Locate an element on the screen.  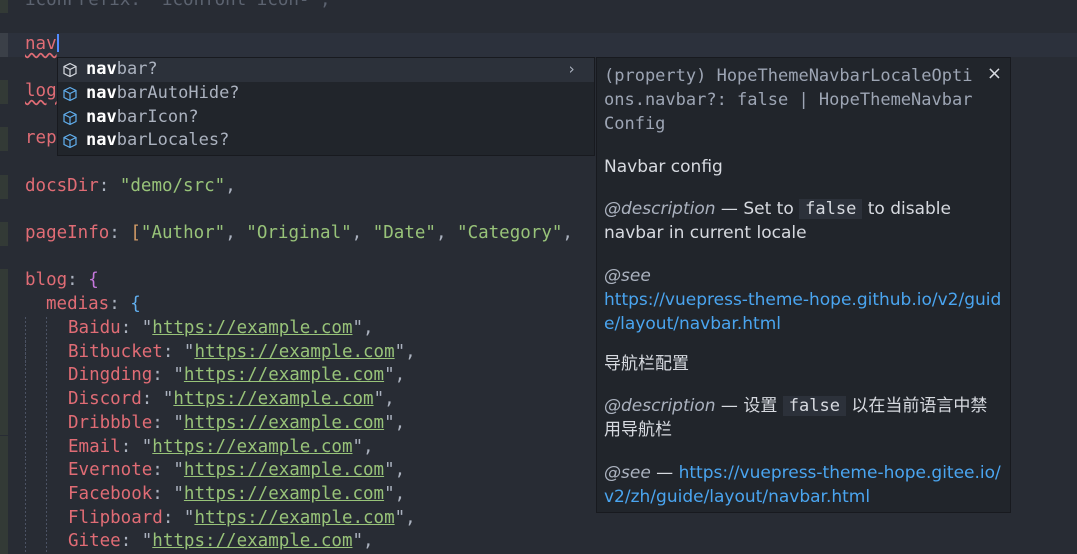
suggestion-item-navbarlocales: navbarLocales? is located at coordinates (326, 141).